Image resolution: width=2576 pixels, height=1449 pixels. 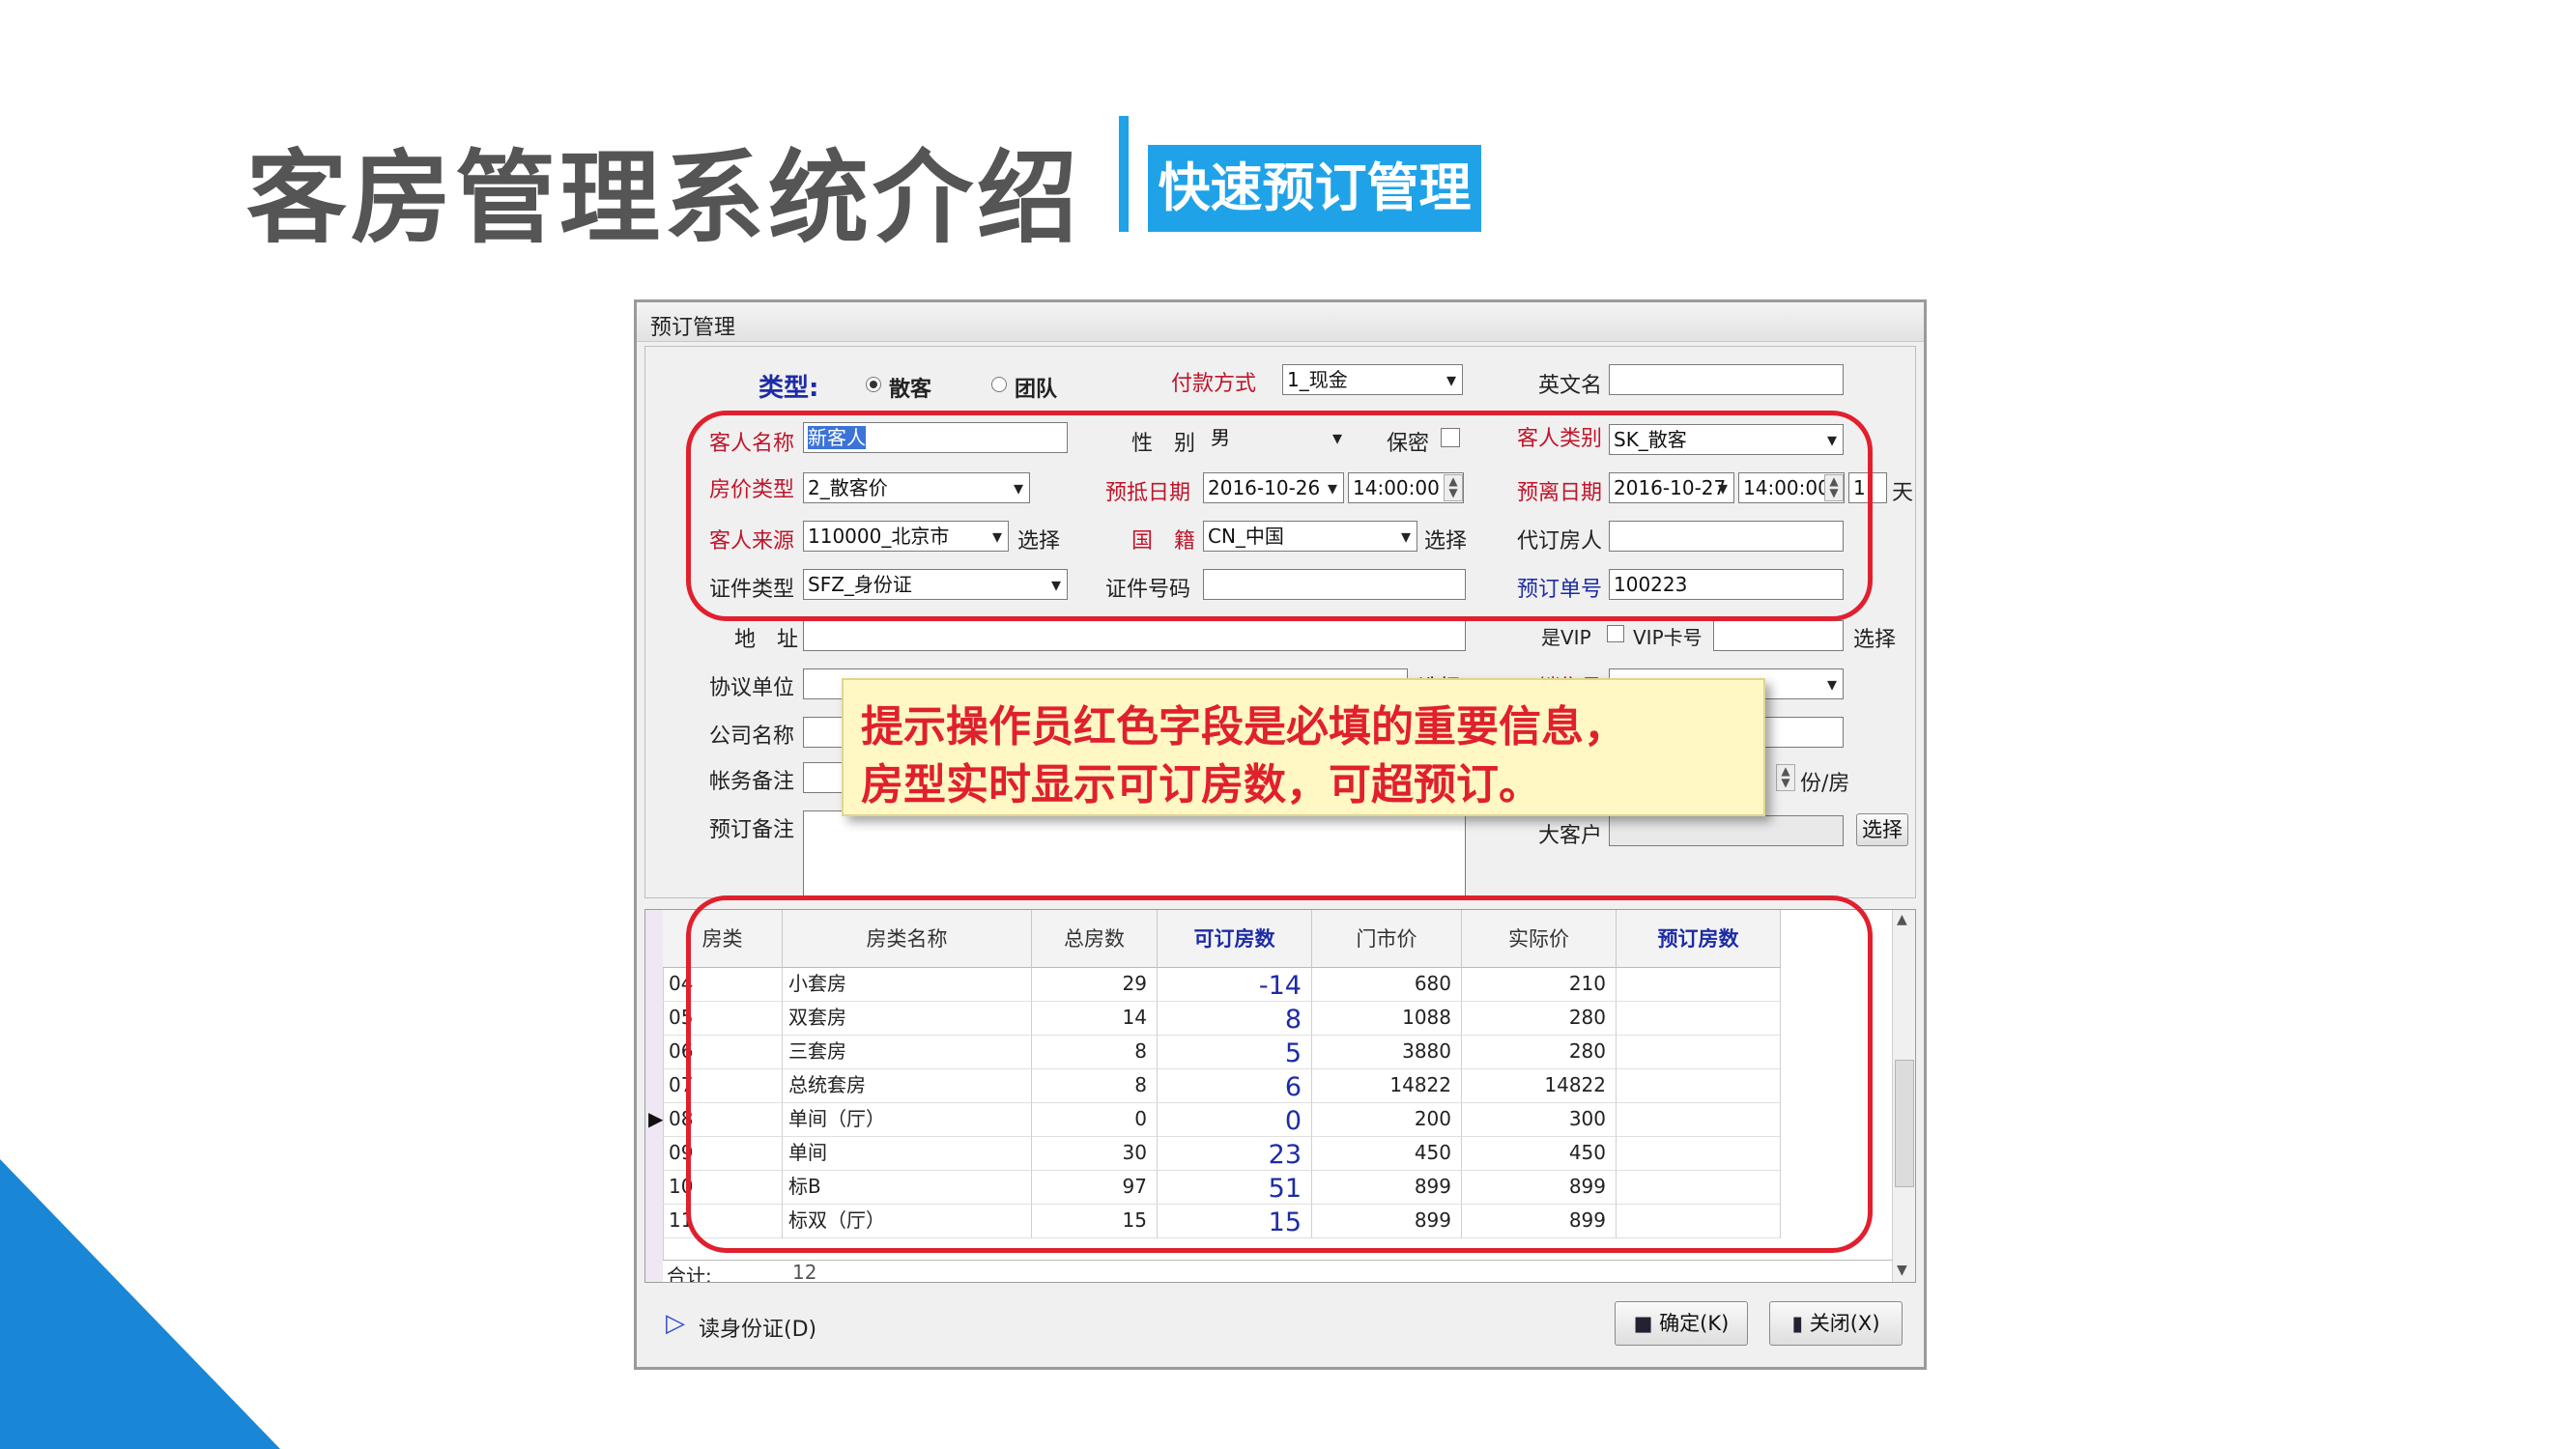 What do you see at coordinates (1278, 1271) in the screenshot?
I see `grid-total-row: 合计: 12` at bounding box center [1278, 1271].